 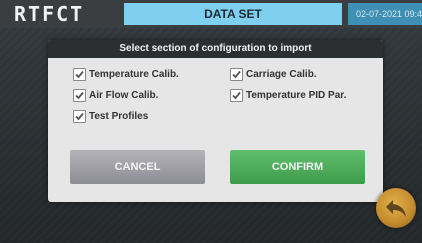 What do you see at coordinates (233, 14) in the screenshot?
I see `page-title: DATA SET` at bounding box center [233, 14].